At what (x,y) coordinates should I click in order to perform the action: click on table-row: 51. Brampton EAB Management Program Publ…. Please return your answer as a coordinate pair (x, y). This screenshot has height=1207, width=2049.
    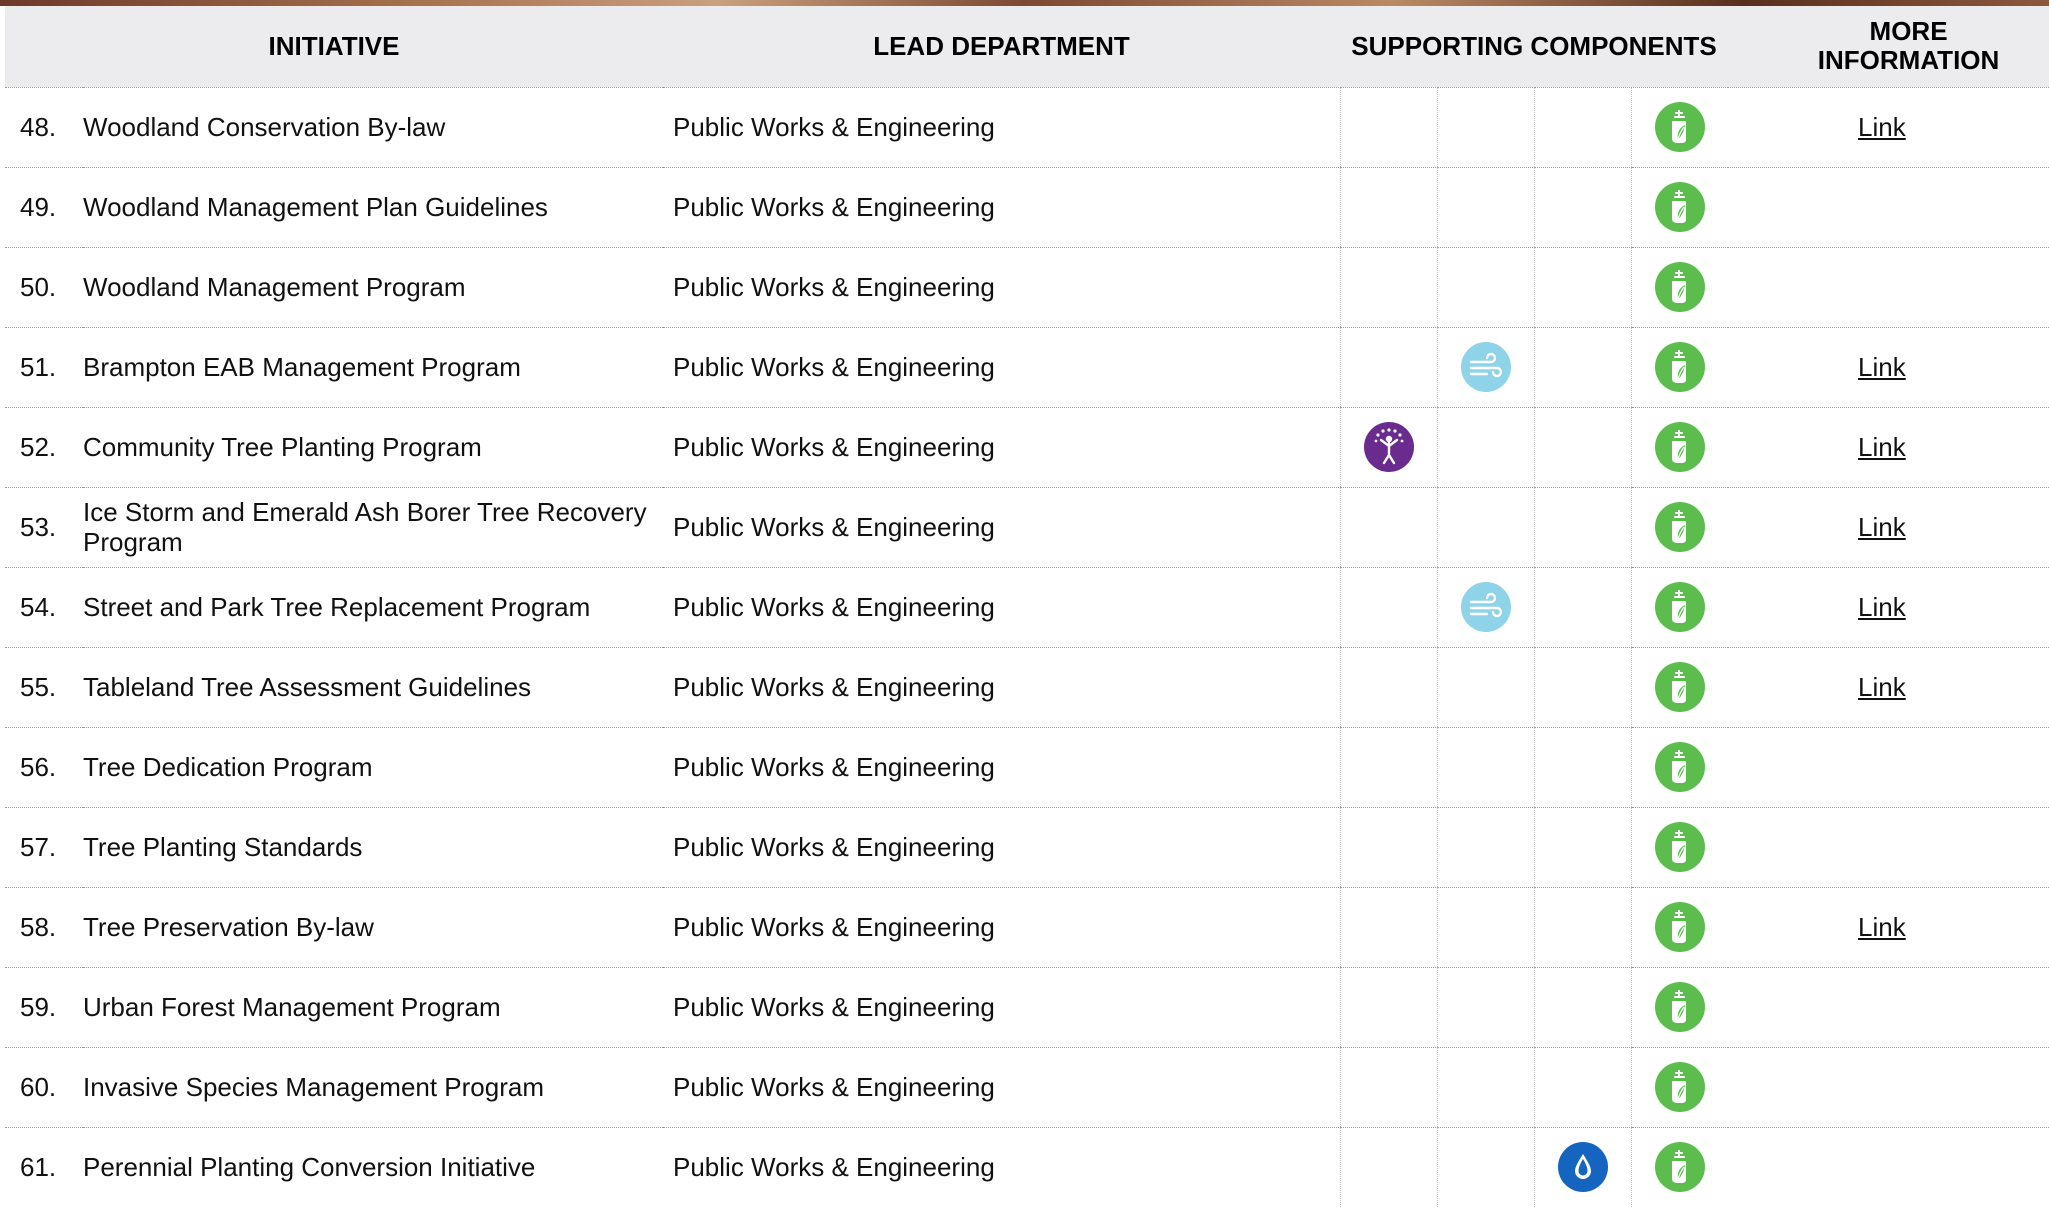
    Looking at the image, I should click on (1027, 367).